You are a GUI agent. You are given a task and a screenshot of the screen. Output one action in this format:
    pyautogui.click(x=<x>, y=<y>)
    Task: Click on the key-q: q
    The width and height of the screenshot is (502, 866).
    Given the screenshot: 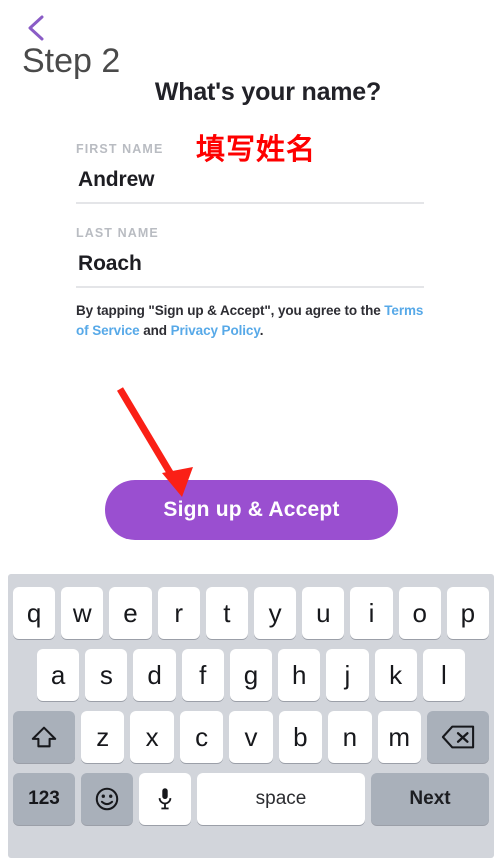 What is the action you would take?
    pyautogui.click(x=34, y=613)
    